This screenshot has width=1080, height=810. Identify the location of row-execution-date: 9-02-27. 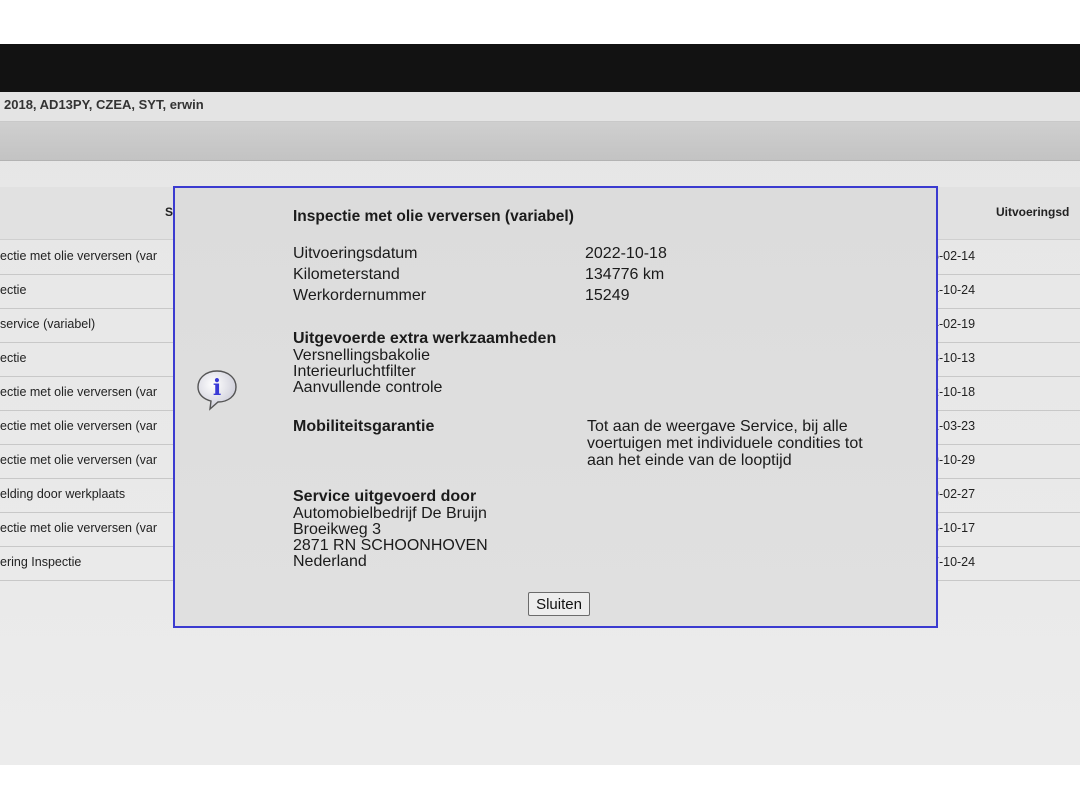
(954, 494).